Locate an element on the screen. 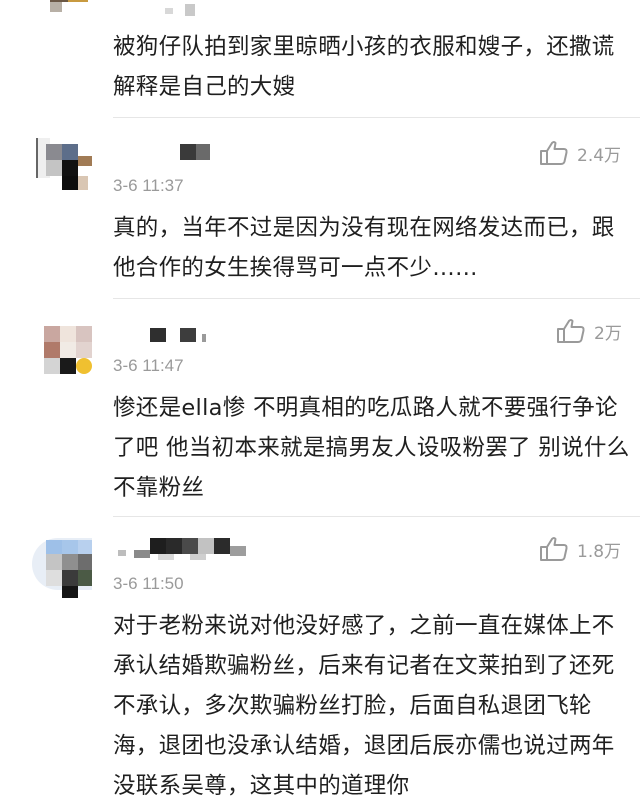  comment-time: 3-6 11:50 is located at coordinates (148, 583).